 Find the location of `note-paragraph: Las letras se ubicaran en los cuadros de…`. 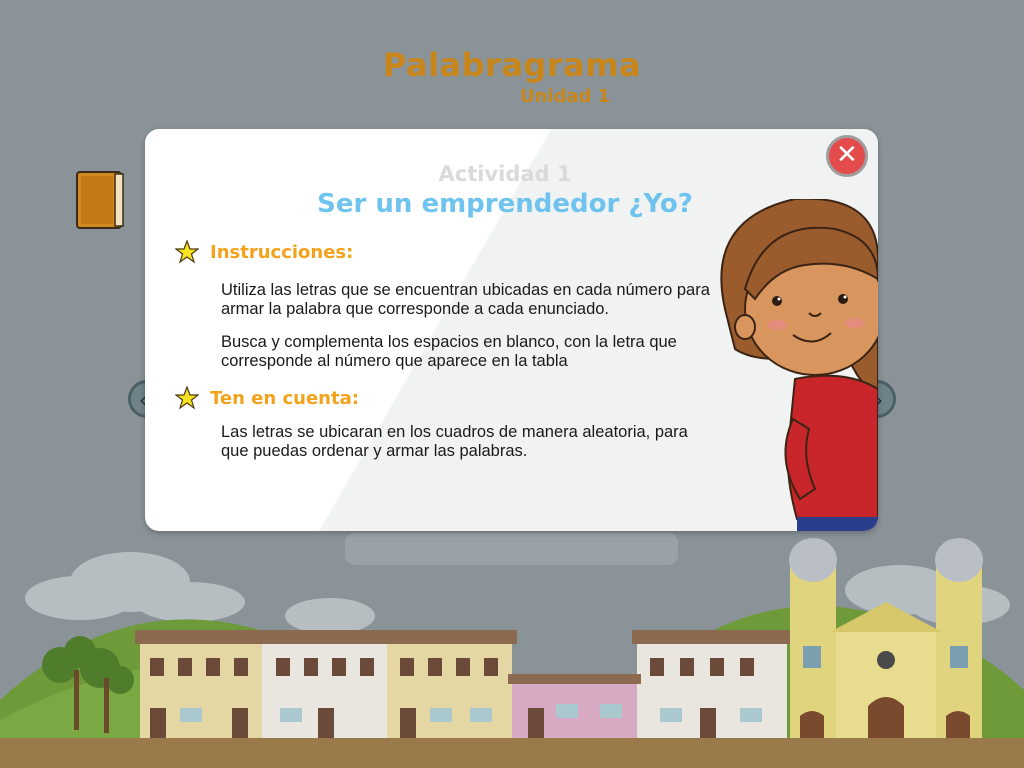

note-paragraph: Las letras se ubicaran en los cuadros de… is located at coordinates (454, 441).